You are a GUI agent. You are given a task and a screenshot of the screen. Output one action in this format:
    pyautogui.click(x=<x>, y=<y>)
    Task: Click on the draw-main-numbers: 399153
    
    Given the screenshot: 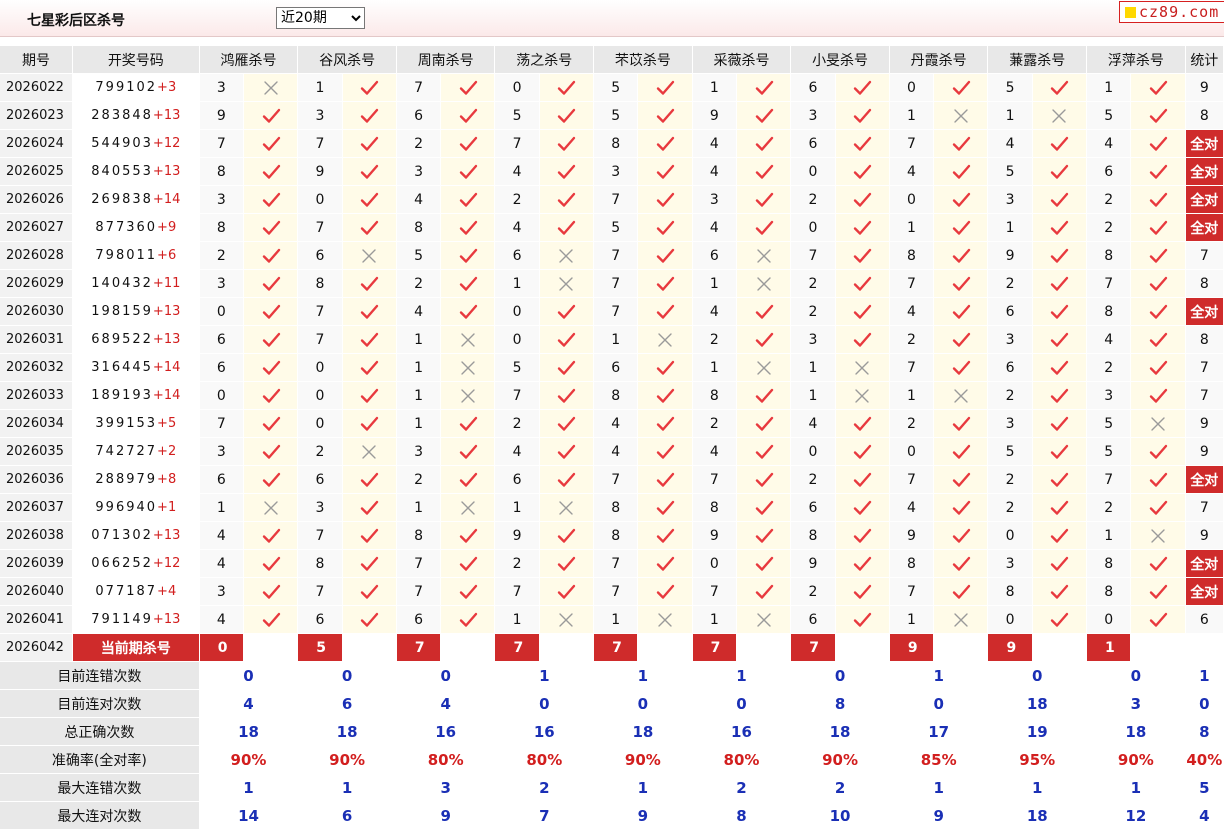 What is the action you would take?
    pyautogui.click(x=126, y=423)
    